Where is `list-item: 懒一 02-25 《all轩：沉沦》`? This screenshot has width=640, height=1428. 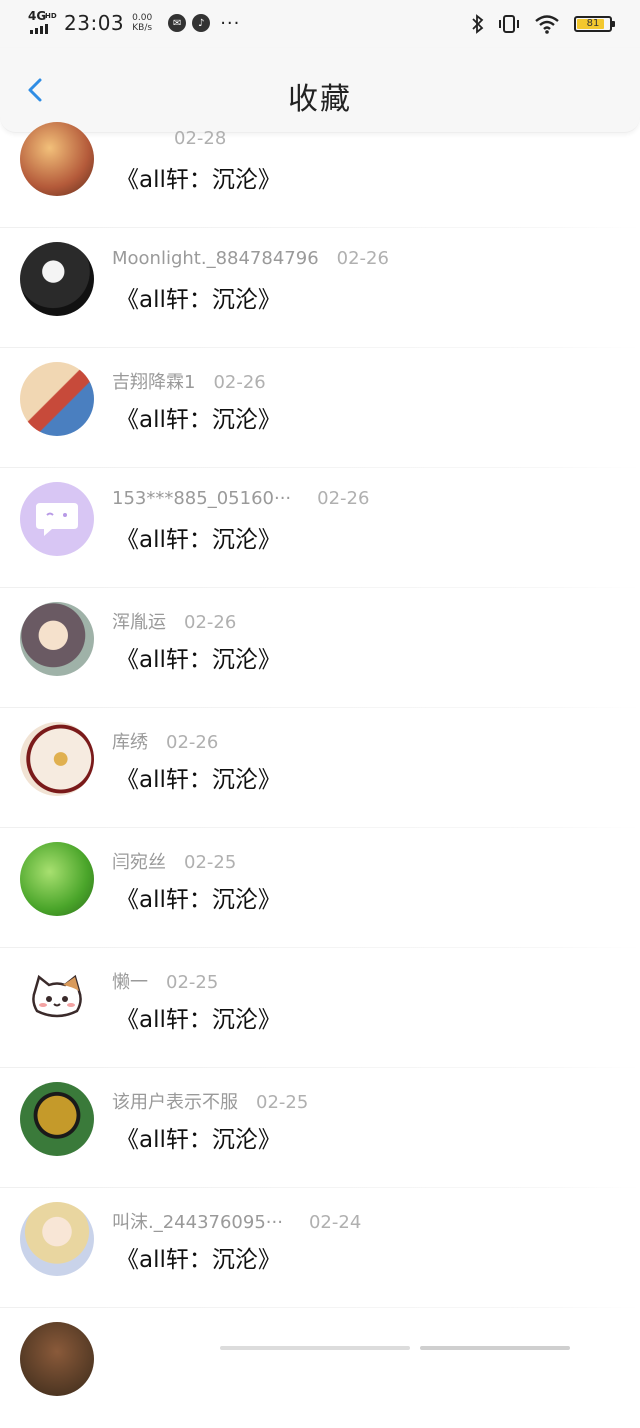 list-item: 懒一 02-25 《all轩：沉沦》 is located at coordinates (320, 1008).